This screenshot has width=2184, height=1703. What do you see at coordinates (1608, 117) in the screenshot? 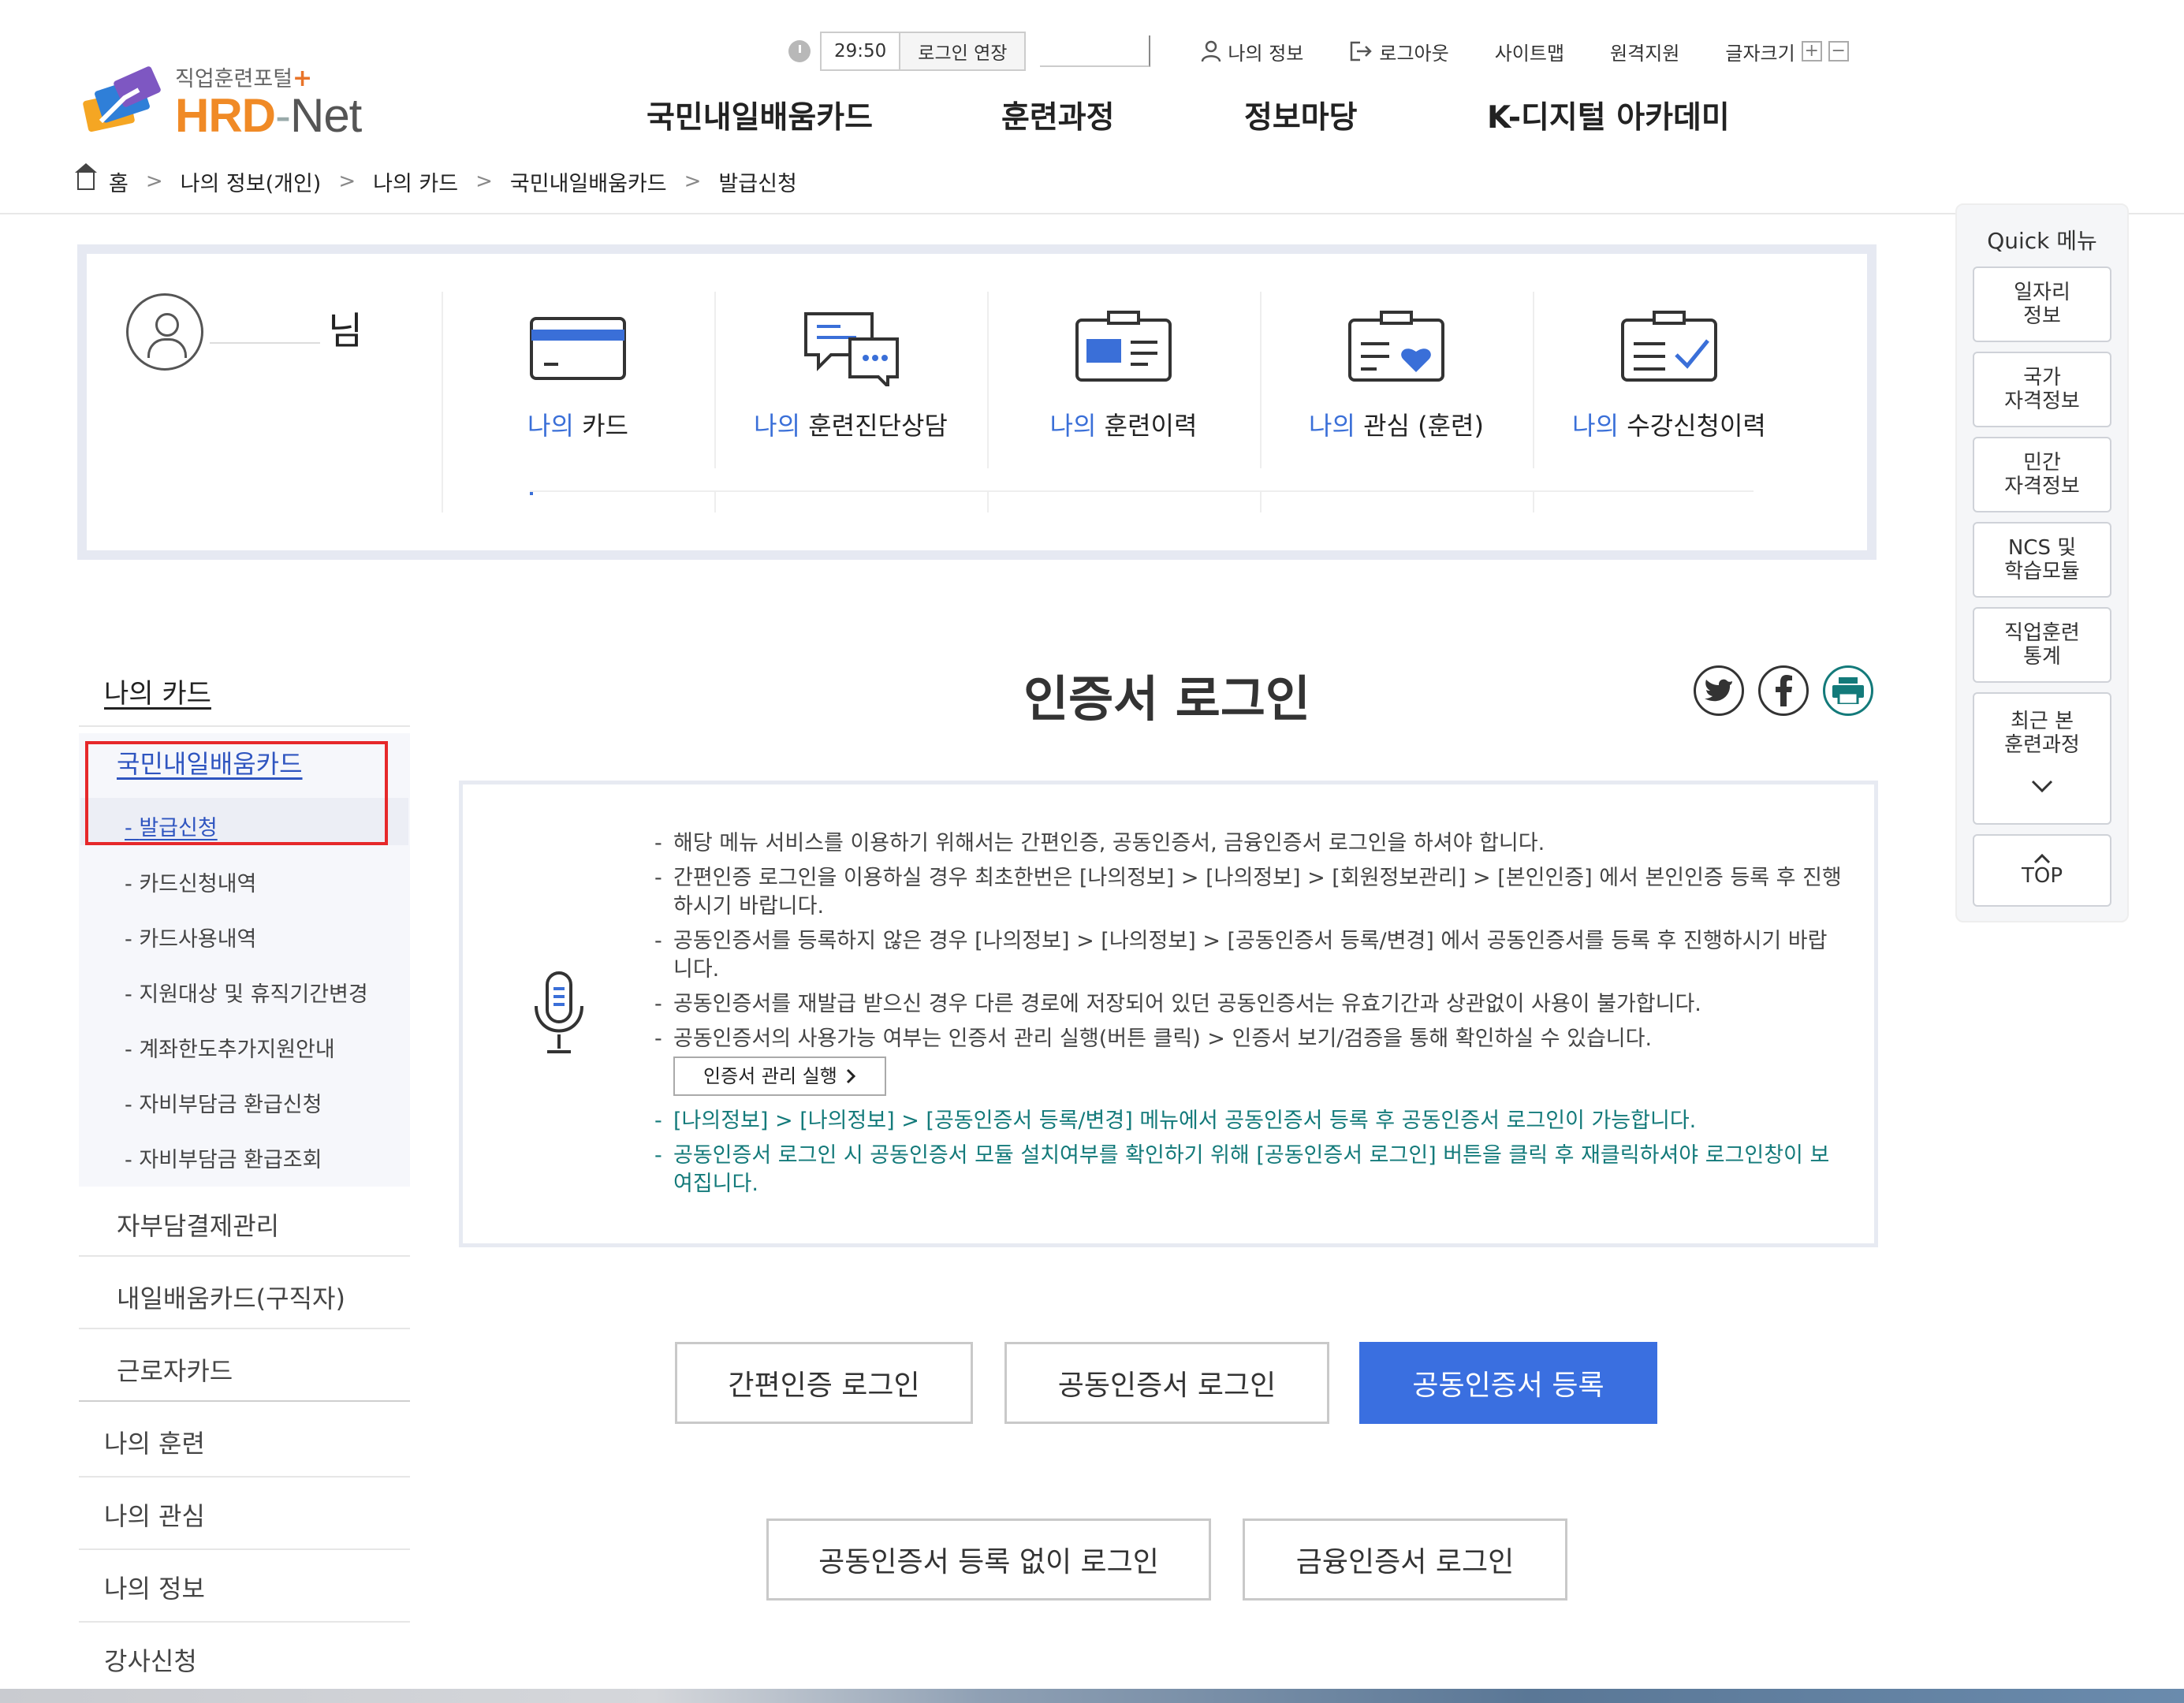
I see `gnb-item-k-digital: K-디지털 아카데미` at bounding box center [1608, 117].